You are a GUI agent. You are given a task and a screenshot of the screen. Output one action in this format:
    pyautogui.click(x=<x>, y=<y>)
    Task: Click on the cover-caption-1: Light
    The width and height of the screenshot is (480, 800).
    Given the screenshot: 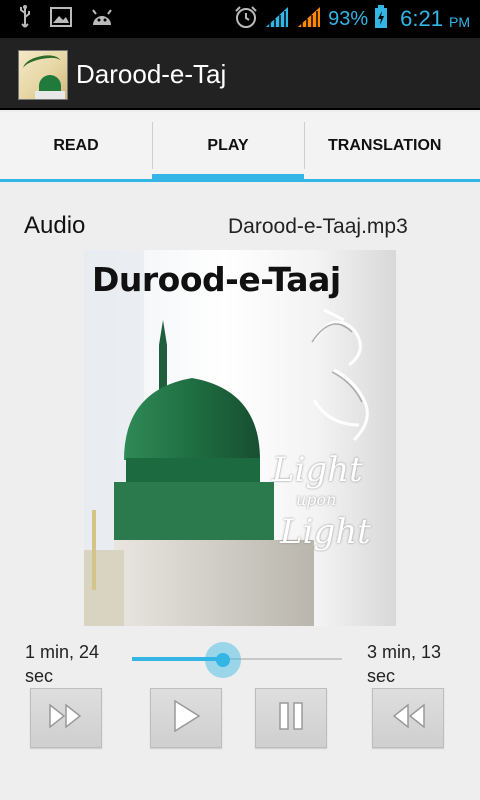 What is the action you would take?
    pyautogui.click(x=317, y=470)
    